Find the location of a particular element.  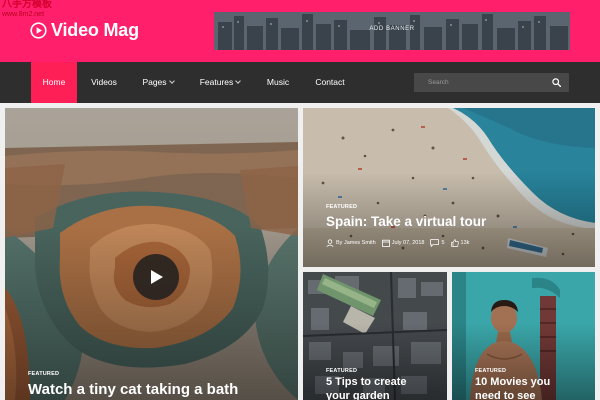

like-count: 13k is located at coordinates (465, 243).